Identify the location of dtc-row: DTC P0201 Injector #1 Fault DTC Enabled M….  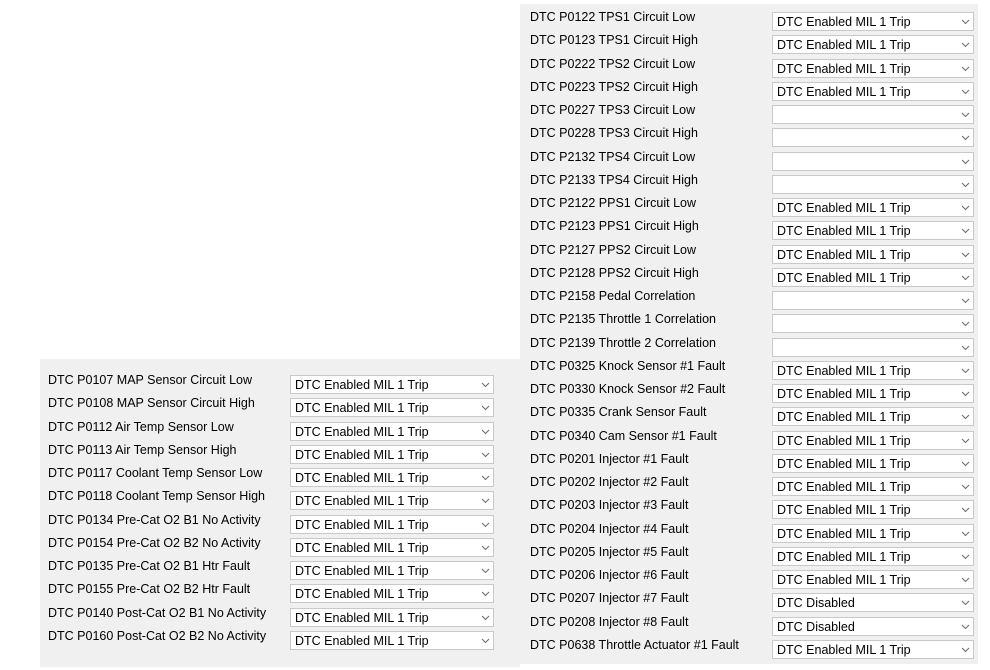
(749, 461).